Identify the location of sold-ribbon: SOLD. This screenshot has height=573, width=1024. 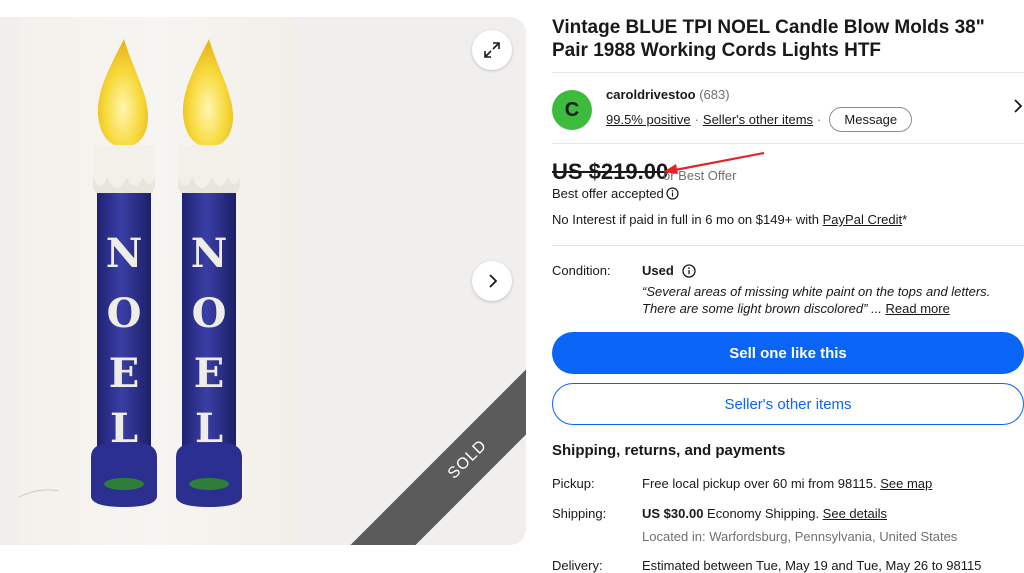
(435, 441).